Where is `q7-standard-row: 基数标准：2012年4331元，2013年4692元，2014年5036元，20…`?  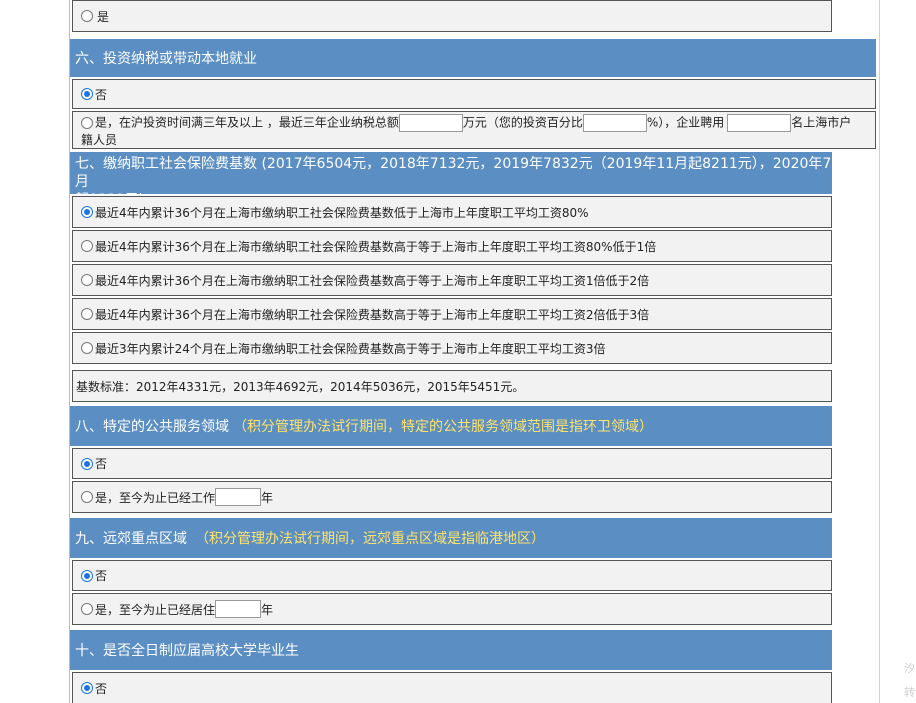 q7-standard-row: 基数标准：2012年4331元，2013年4692元，2014年5036元，20… is located at coordinates (452, 386).